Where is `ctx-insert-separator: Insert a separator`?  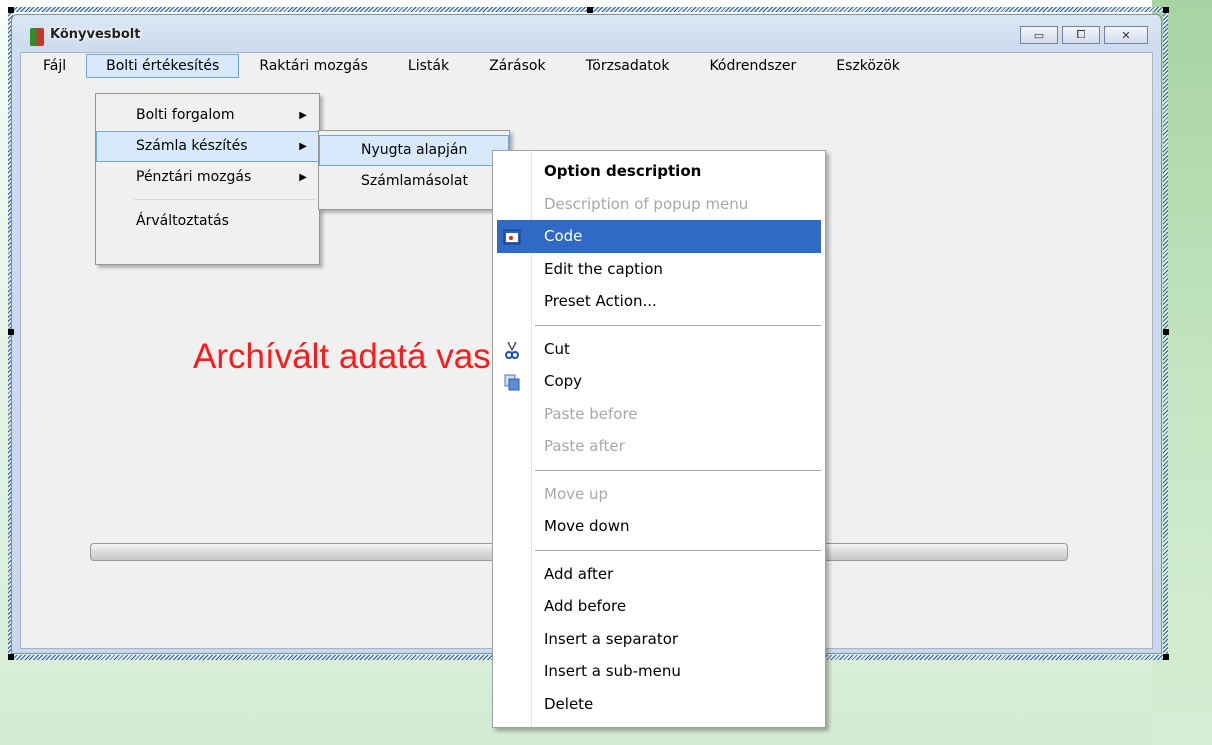
ctx-insert-separator: Insert a separator is located at coordinates (659, 639).